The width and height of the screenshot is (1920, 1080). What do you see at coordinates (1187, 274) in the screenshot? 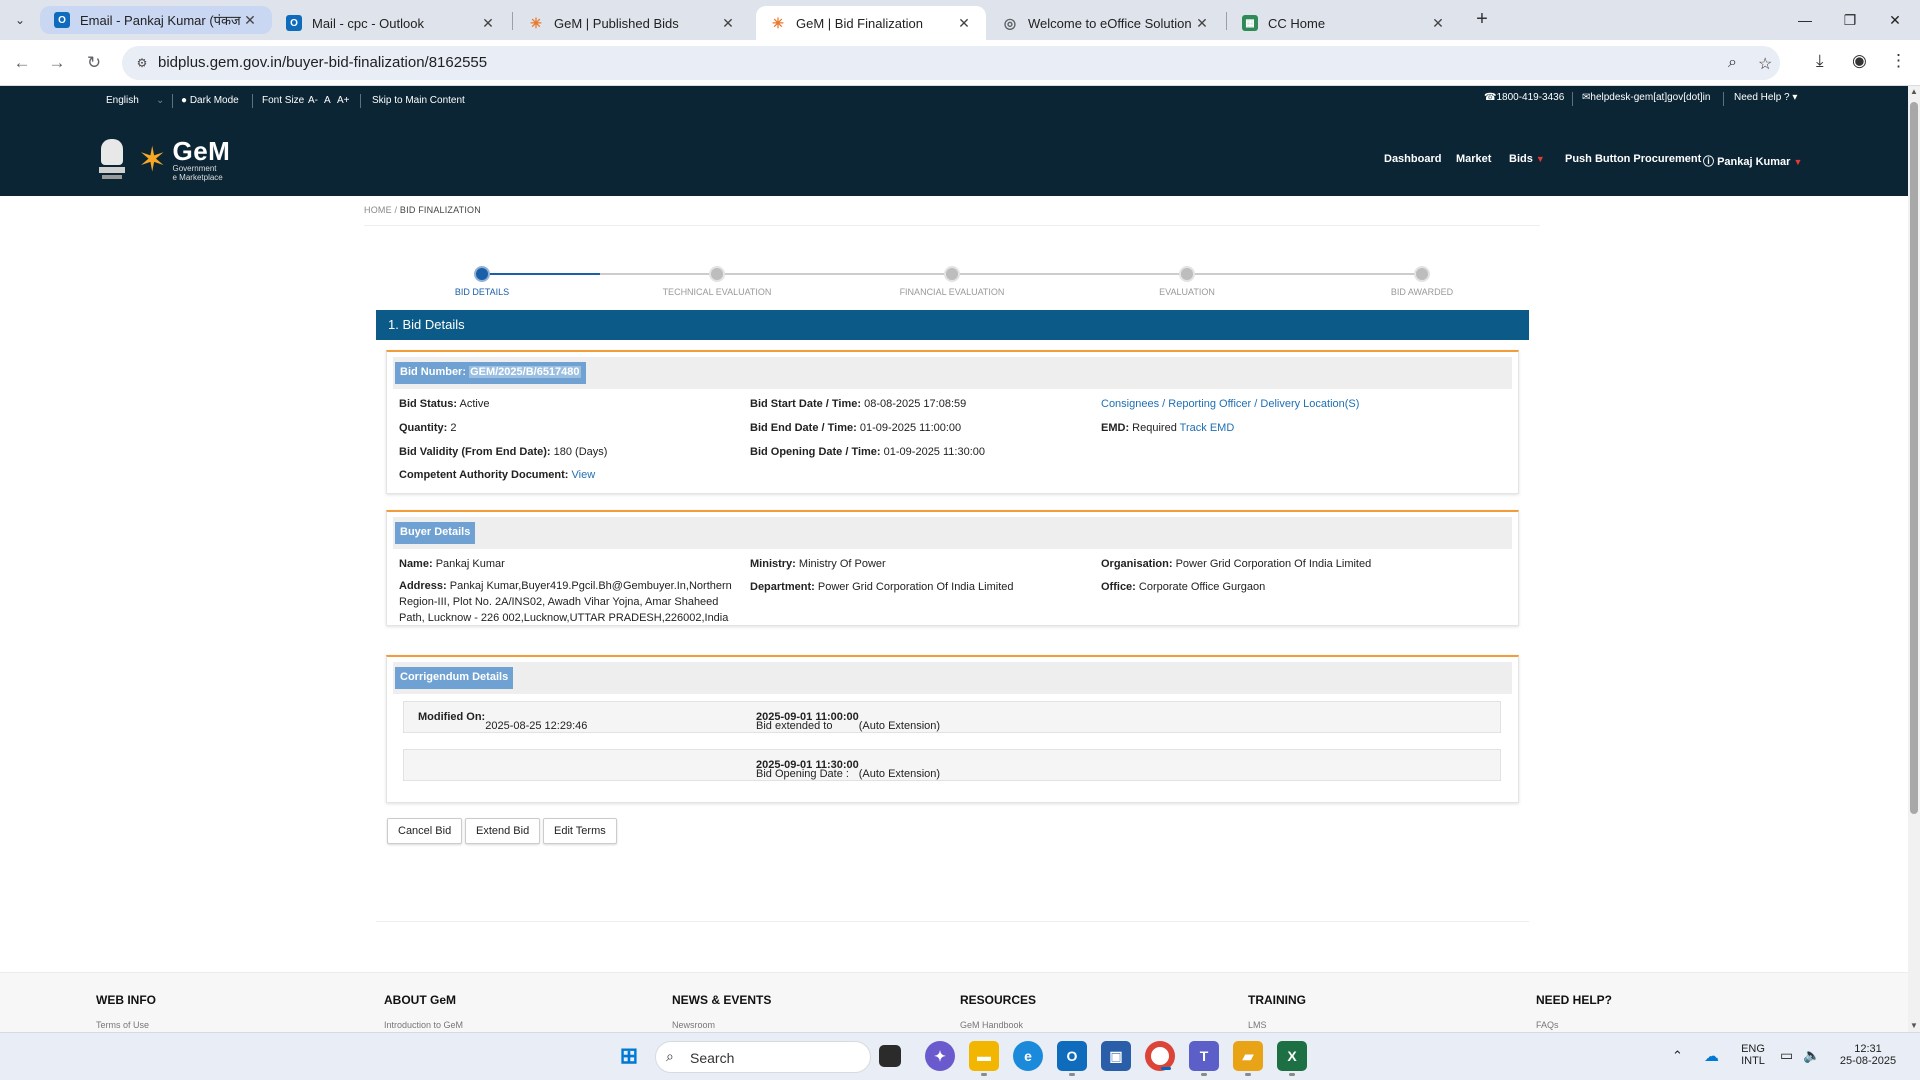
I see `step-dot` at bounding box center [1187, 274].